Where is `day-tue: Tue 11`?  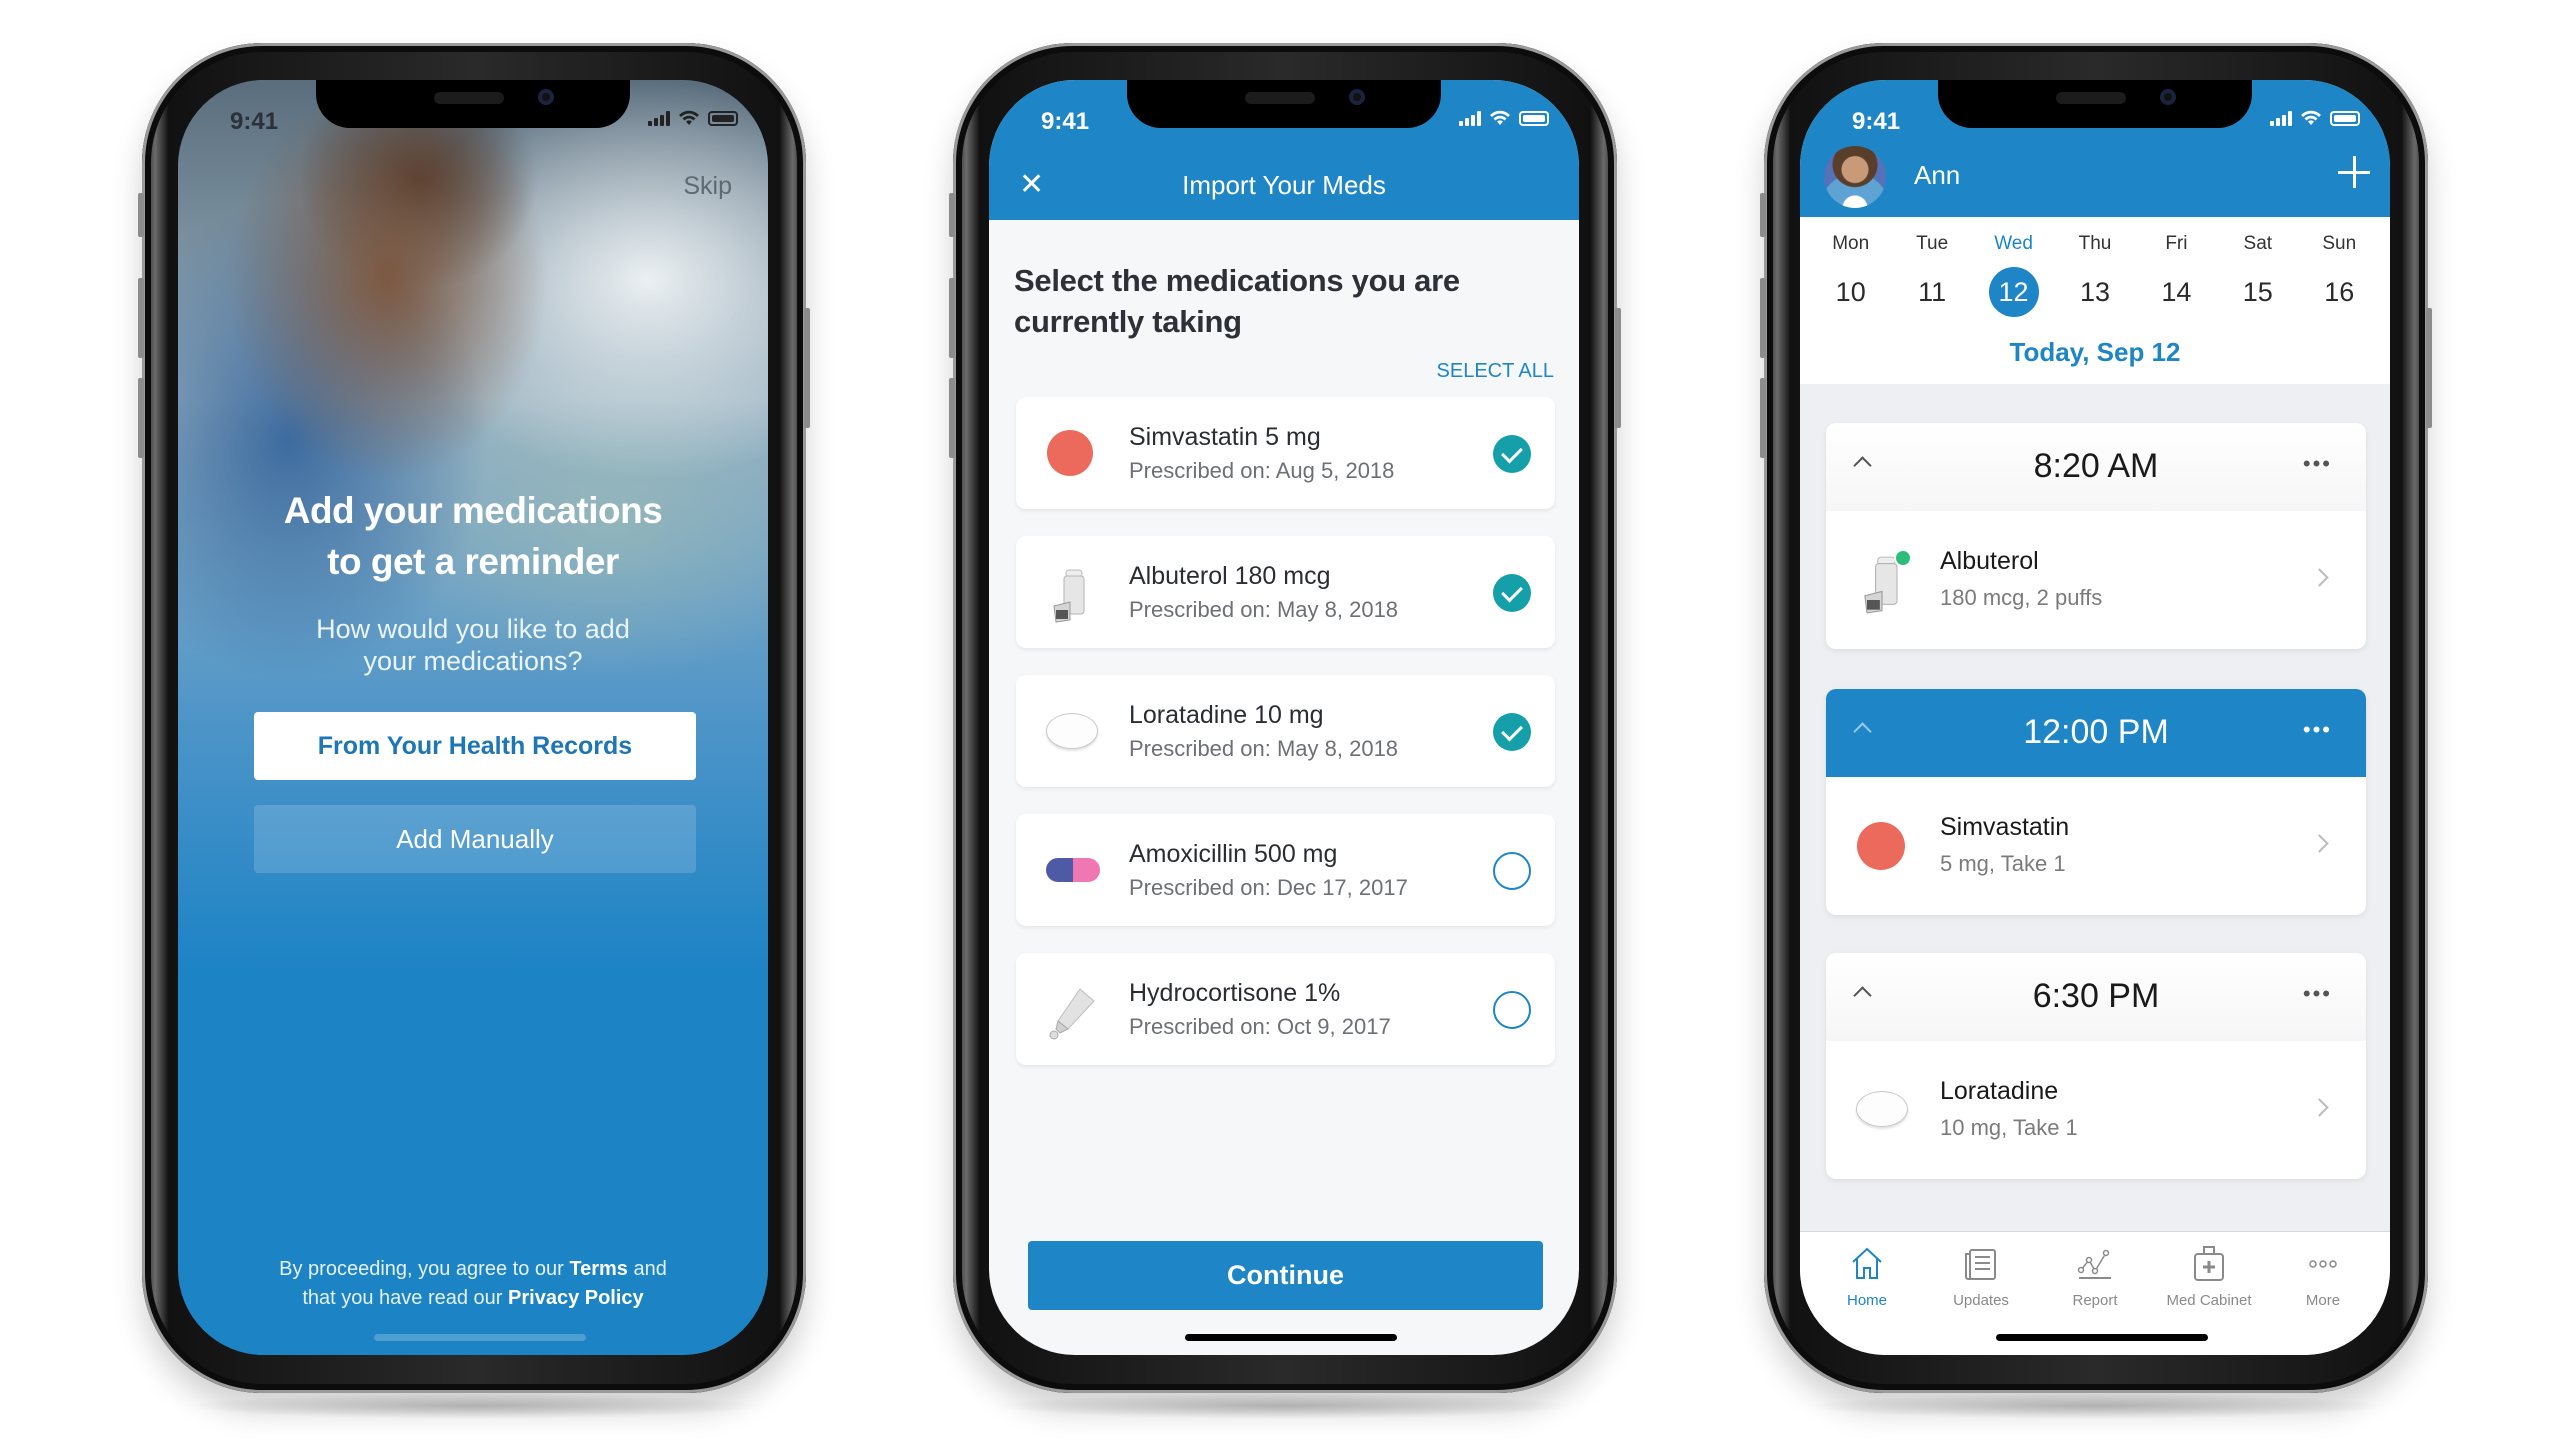 day-tue: Tue 11 is located at coordinates (1931, 275).